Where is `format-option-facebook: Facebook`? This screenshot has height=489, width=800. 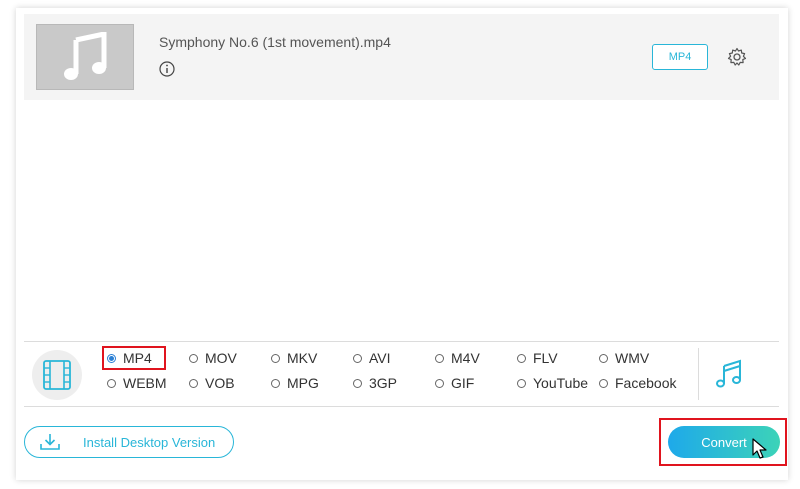 format-option-facebook: Facebook is located at coordinates (637, 383).